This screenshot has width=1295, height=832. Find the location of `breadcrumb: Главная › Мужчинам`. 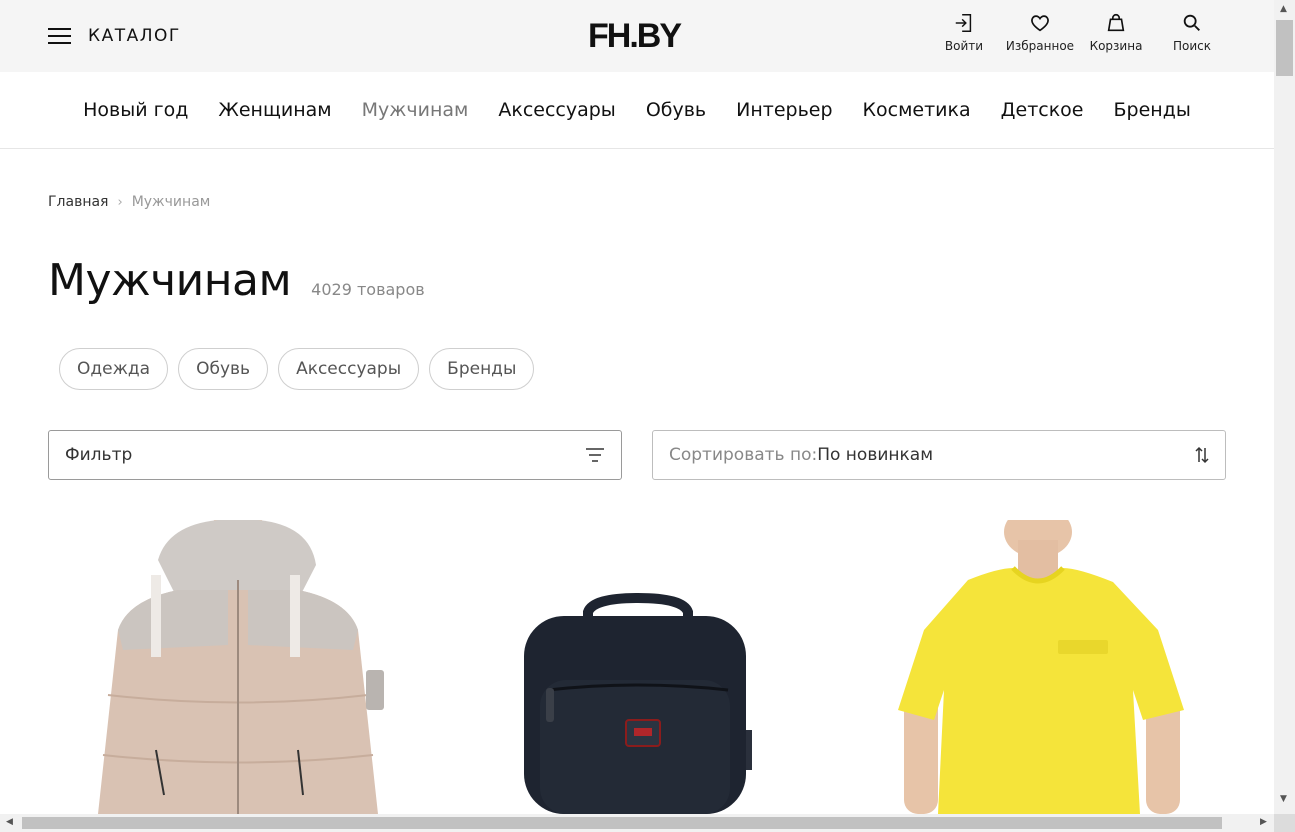

breadcrumb: Главная › Мужчинам is located at coordinates (129, 202).